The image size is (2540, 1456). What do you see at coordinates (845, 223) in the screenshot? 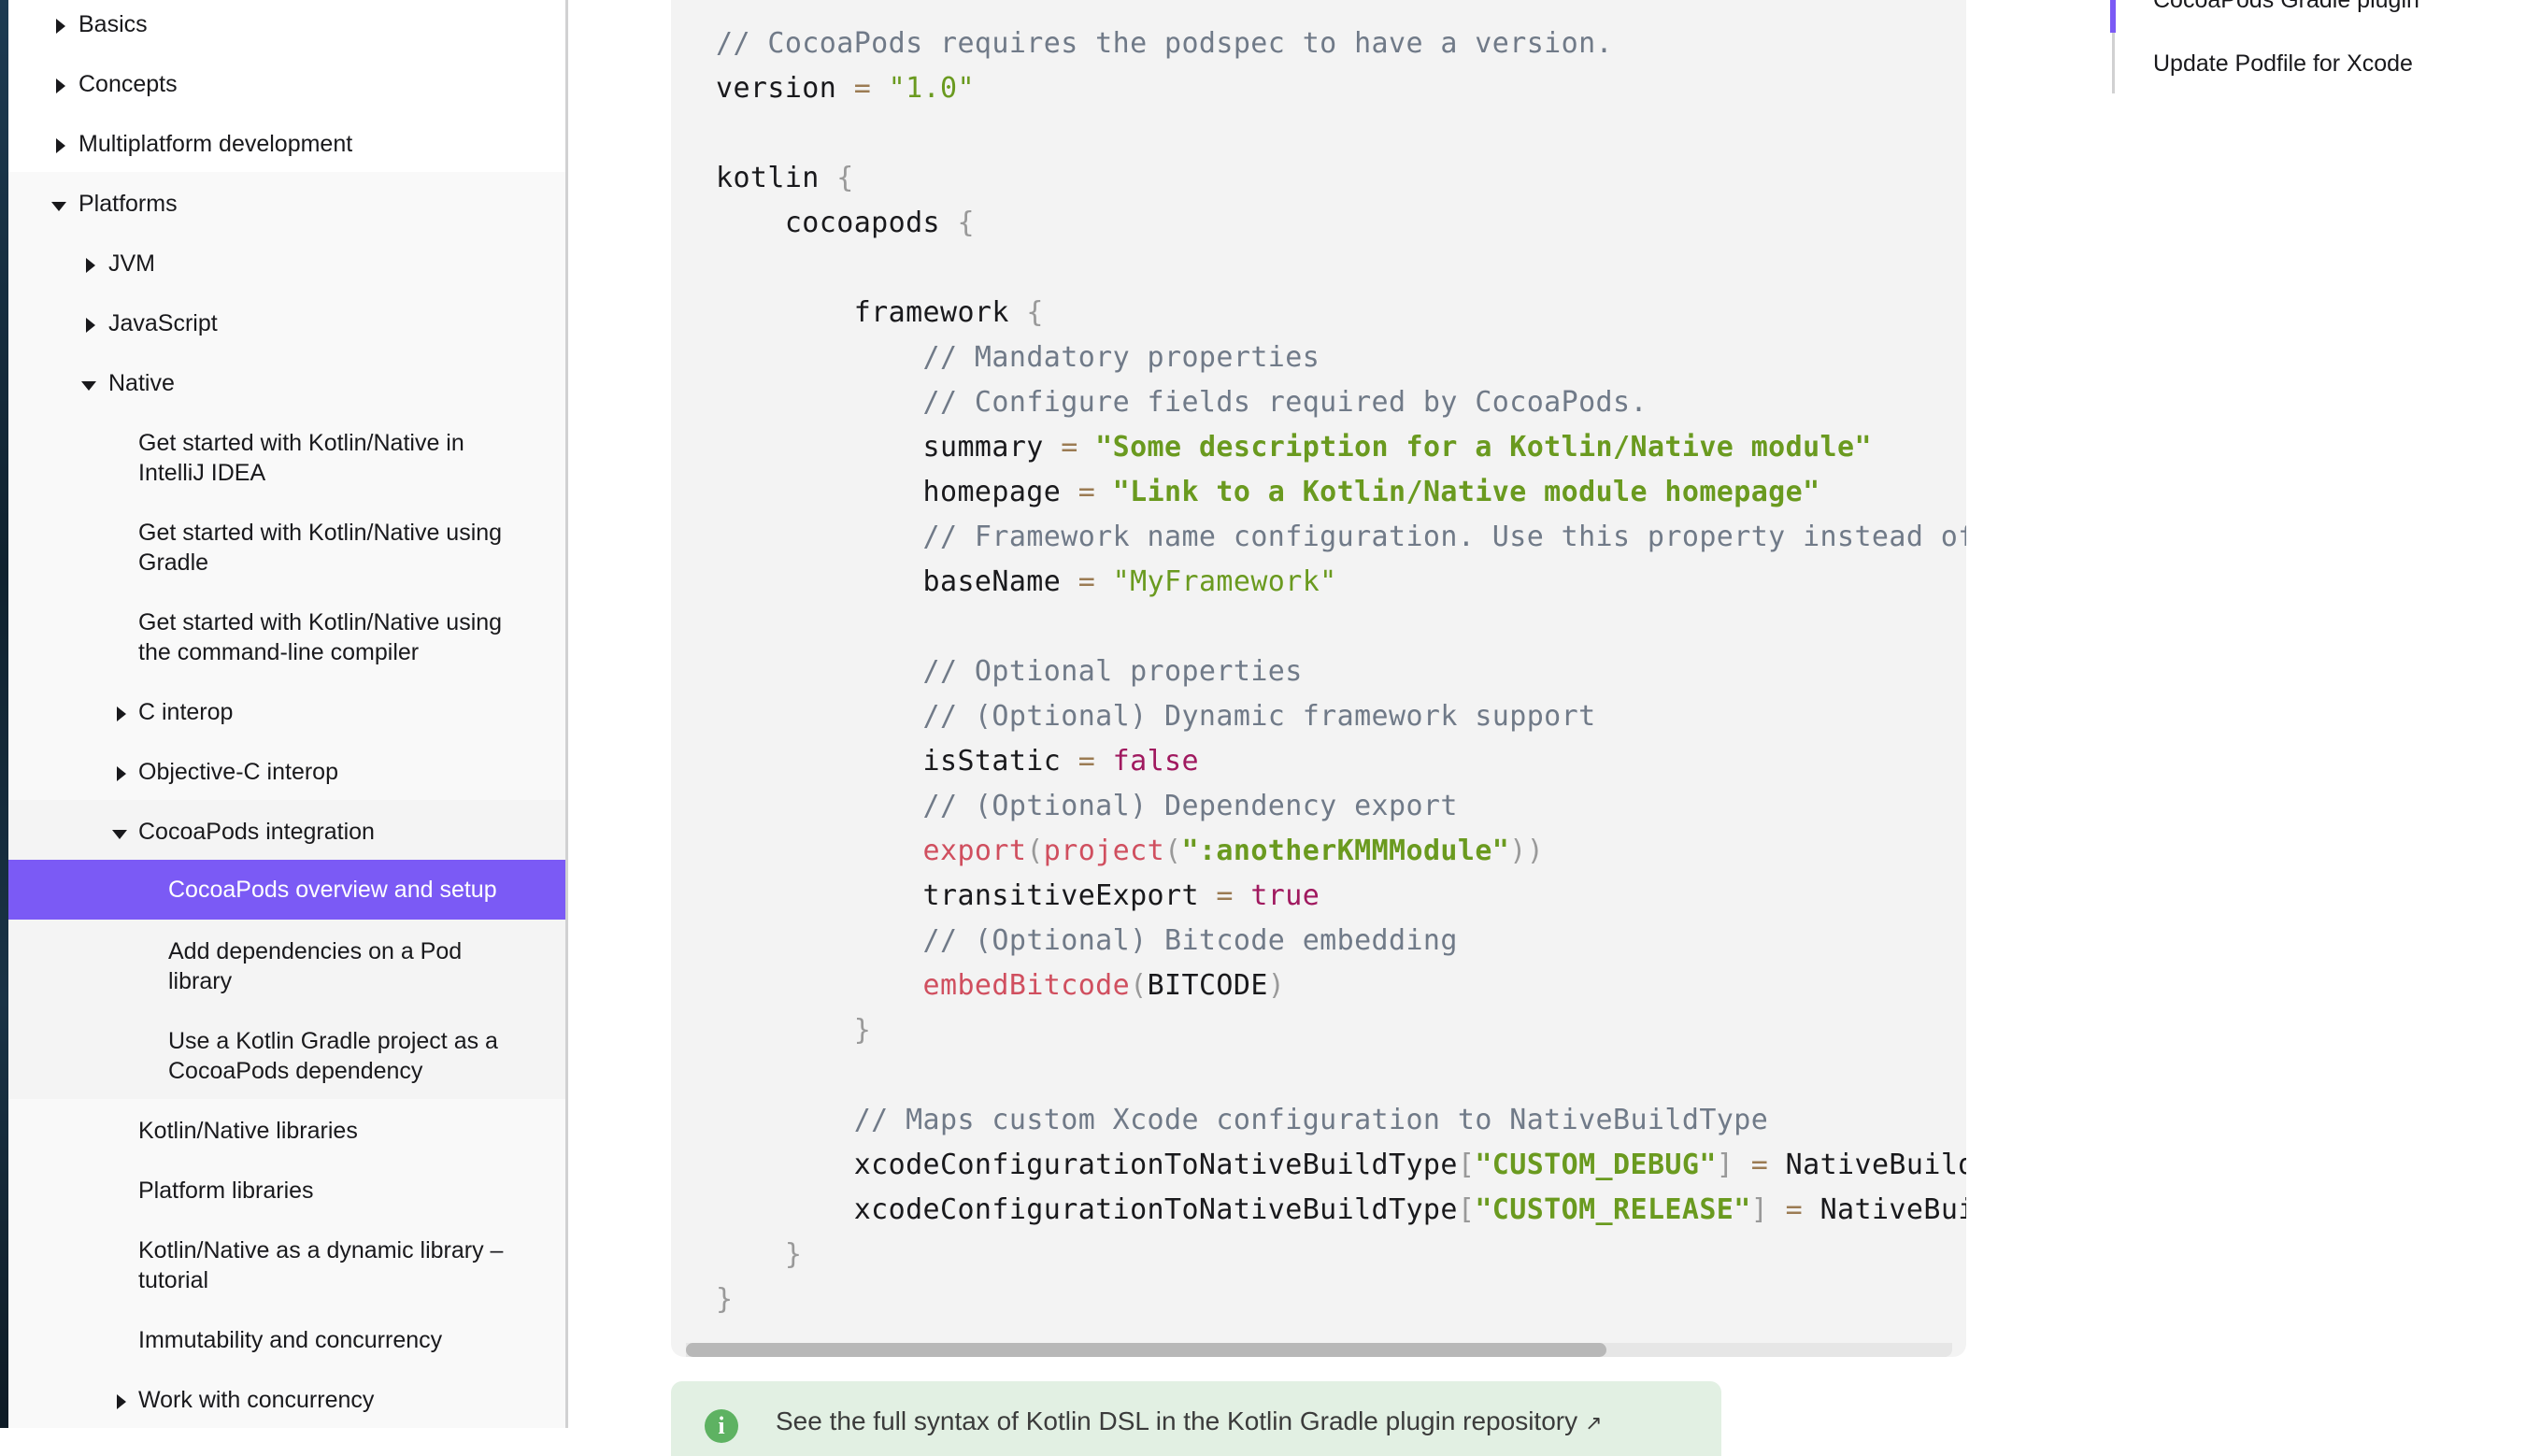
I see `code-line: cocoapods {` at bounding box center [845, 223].